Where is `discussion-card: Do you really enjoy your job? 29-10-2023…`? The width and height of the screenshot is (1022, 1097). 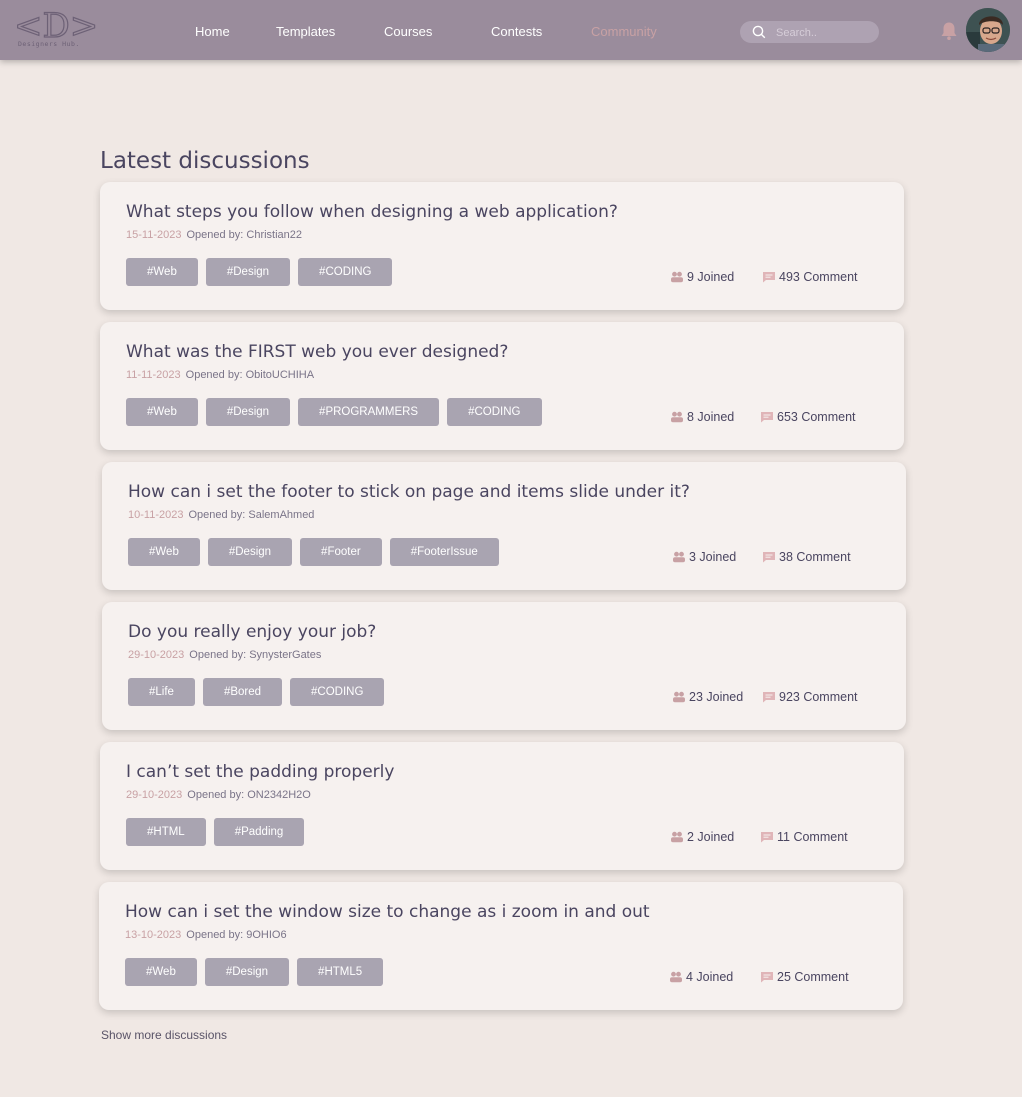 discussion-card: Do you really enjoy your job? 29-10-2023… is located at coordinates (504, 666).